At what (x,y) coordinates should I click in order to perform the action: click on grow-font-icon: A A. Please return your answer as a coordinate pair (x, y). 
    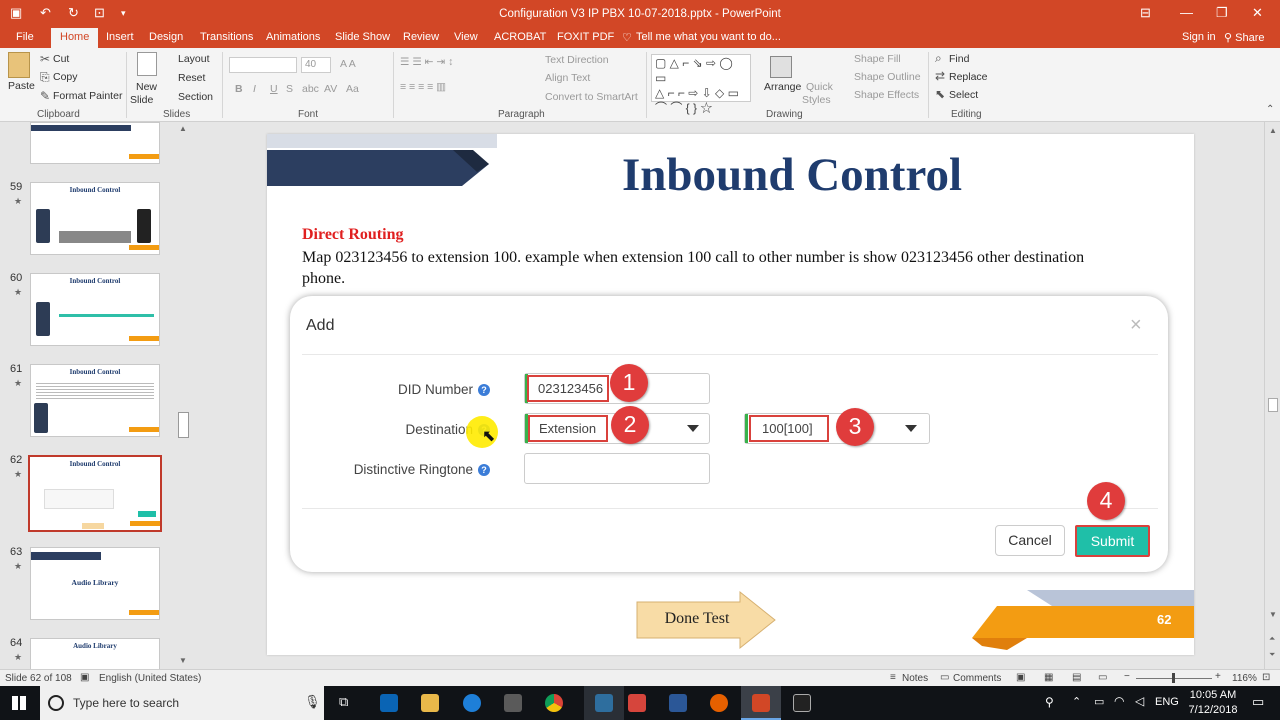
    Looking at the image, I should click on (348, 64).